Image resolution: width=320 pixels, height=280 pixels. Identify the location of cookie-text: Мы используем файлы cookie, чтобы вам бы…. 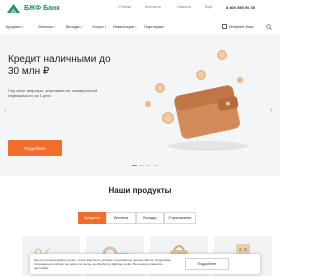
(102, 264).